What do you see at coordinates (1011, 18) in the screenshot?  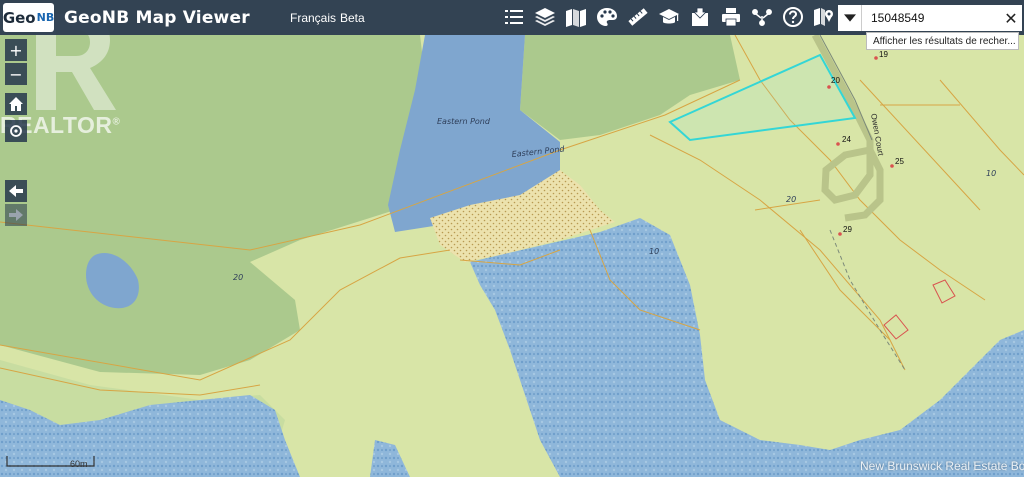 I see `close-icon: ✕` at bounding box center [1011, 18].